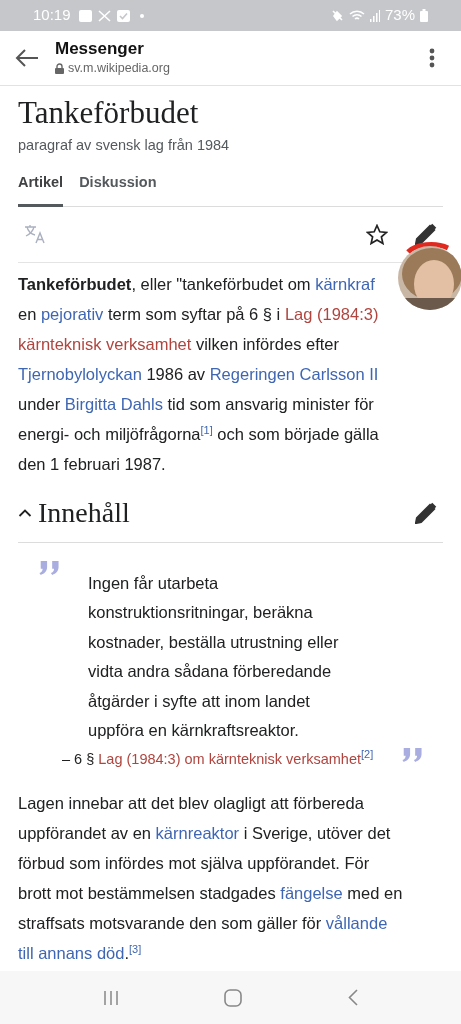 The height and width of the screenshot is (1024, 461). I want to click on status-time: 10:19, so click(52, 15).